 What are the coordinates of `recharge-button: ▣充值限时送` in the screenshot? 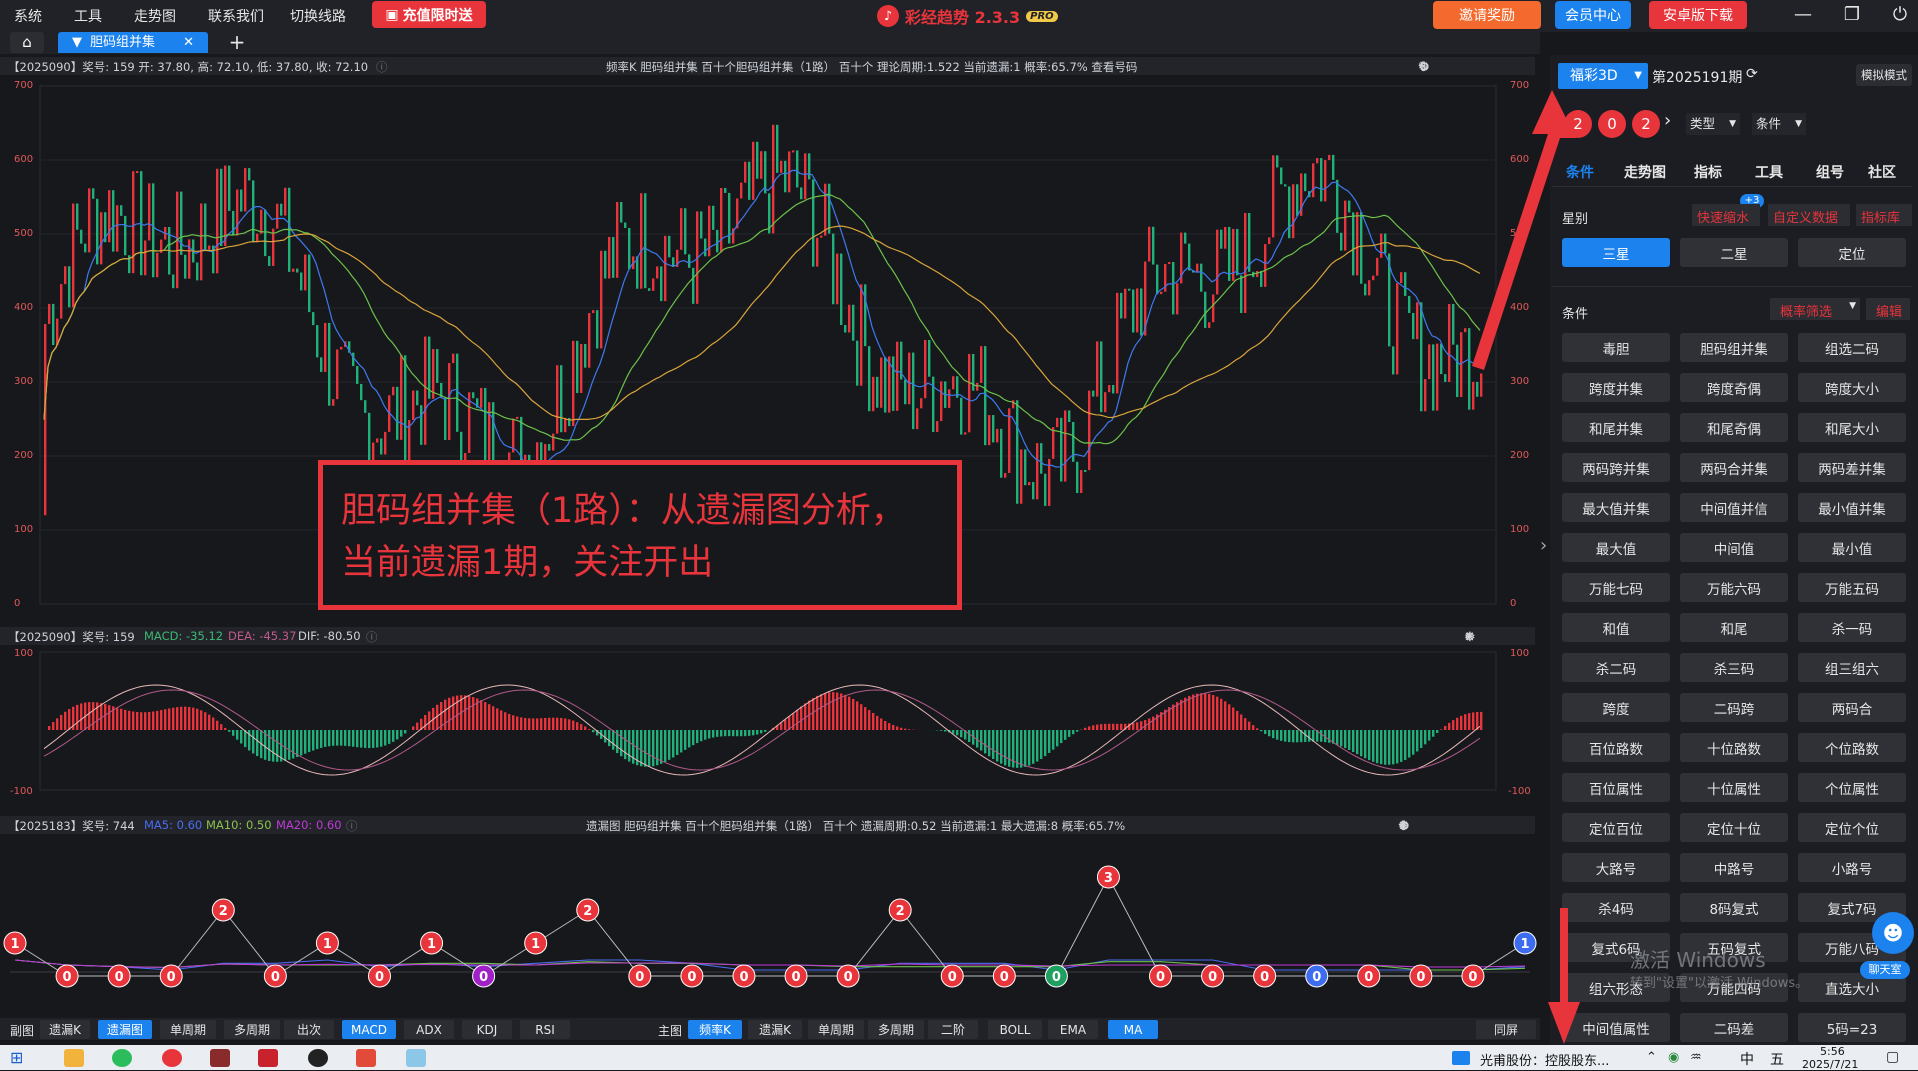 It's located at (429, 14).